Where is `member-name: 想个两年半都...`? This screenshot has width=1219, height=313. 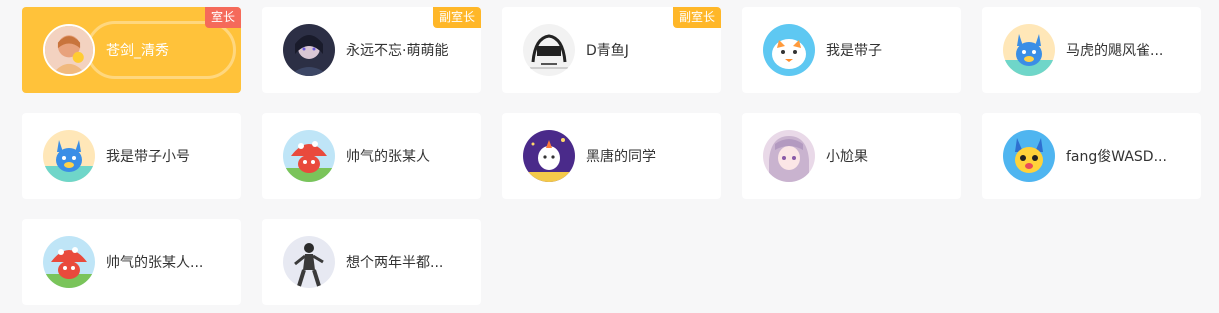 member-name: 想个两年半都... is located at coordinates (395, 263).